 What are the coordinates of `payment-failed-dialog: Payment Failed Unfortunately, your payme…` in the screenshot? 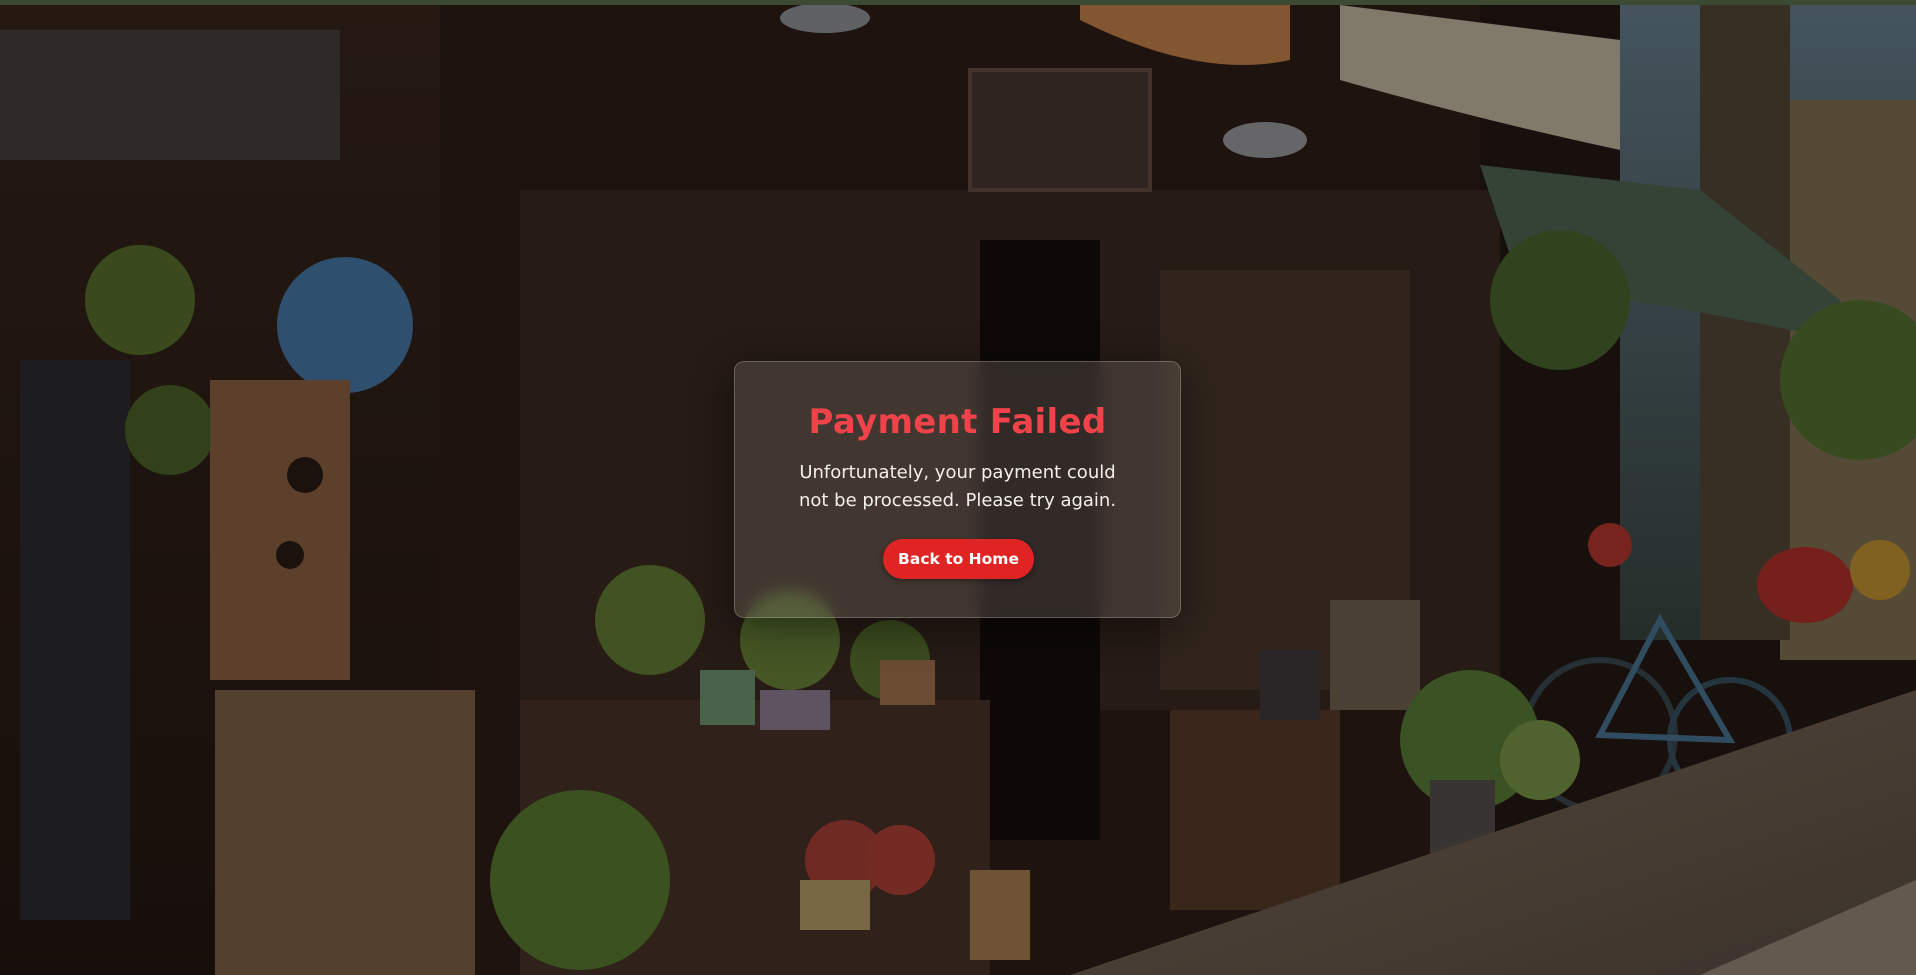 It's located at (957, 489).